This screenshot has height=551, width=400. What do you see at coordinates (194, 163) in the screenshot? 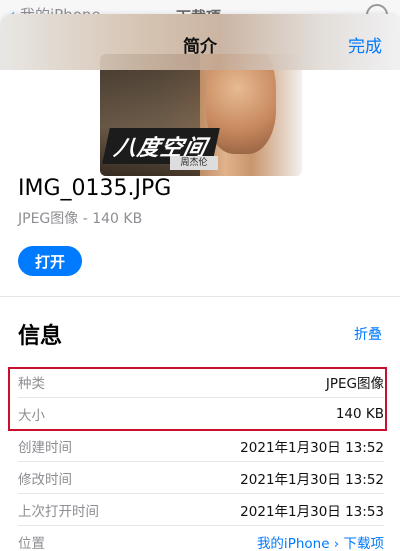
I see `thumbnail-art-subtext: 周杰伦` at bounding box center [194, 163].